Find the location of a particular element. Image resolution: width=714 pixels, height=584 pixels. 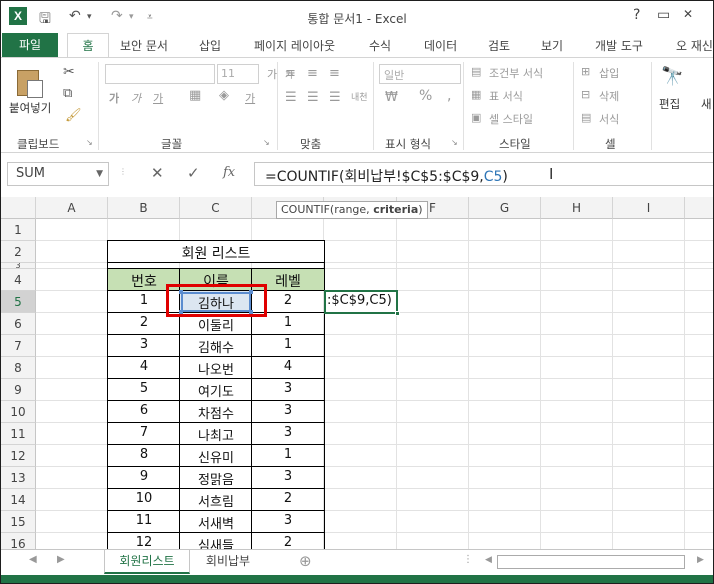

table-cell: 정맑음 is located at coordinates (216, 478).